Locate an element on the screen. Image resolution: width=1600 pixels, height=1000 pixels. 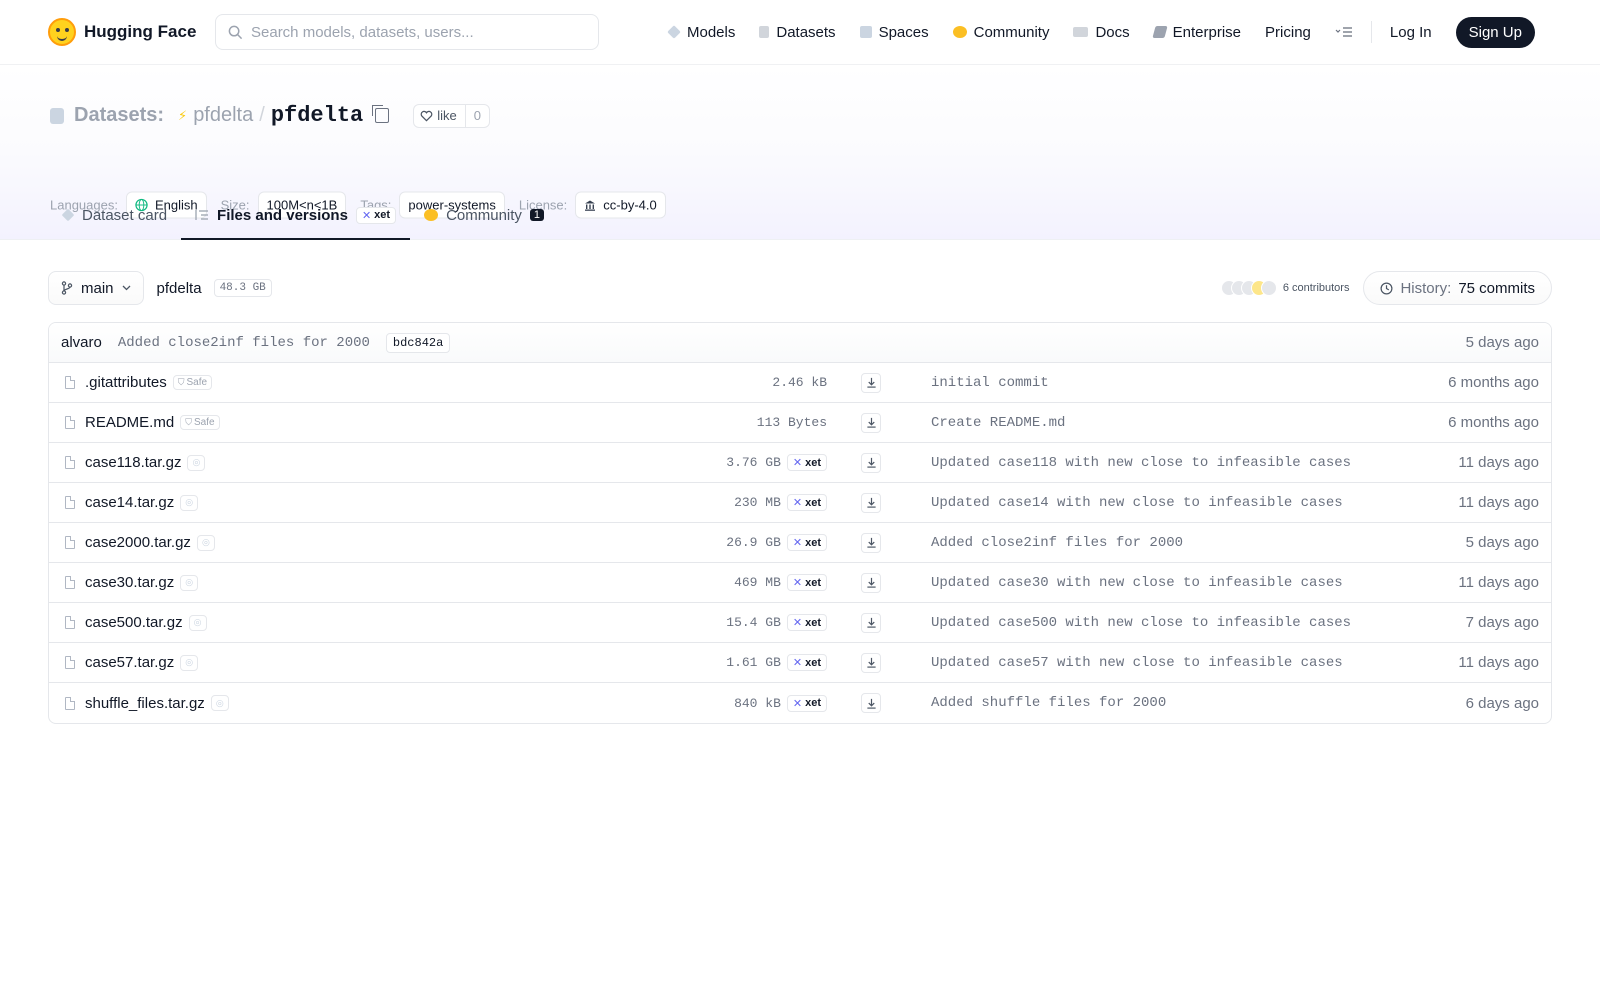
history-button: History: 75 commits is located at coordinates (1457, 288).